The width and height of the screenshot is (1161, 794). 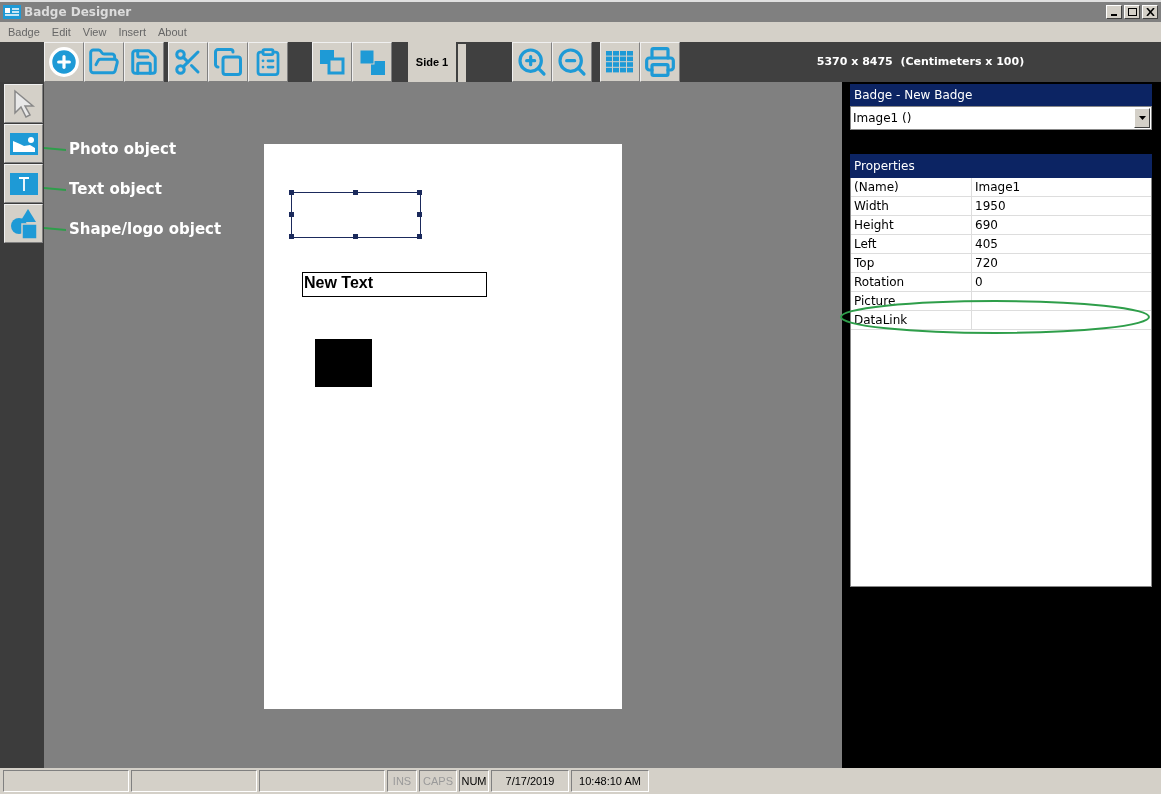 I want to click on menu-item: Badge, so click(x=24, y=32).